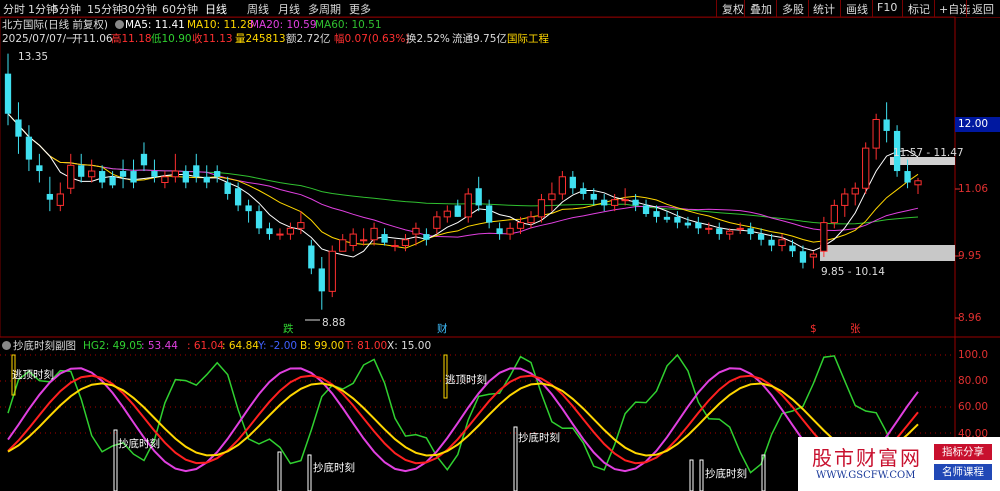  I want to click on event-marker-zhang: 张, so click(855, 329).